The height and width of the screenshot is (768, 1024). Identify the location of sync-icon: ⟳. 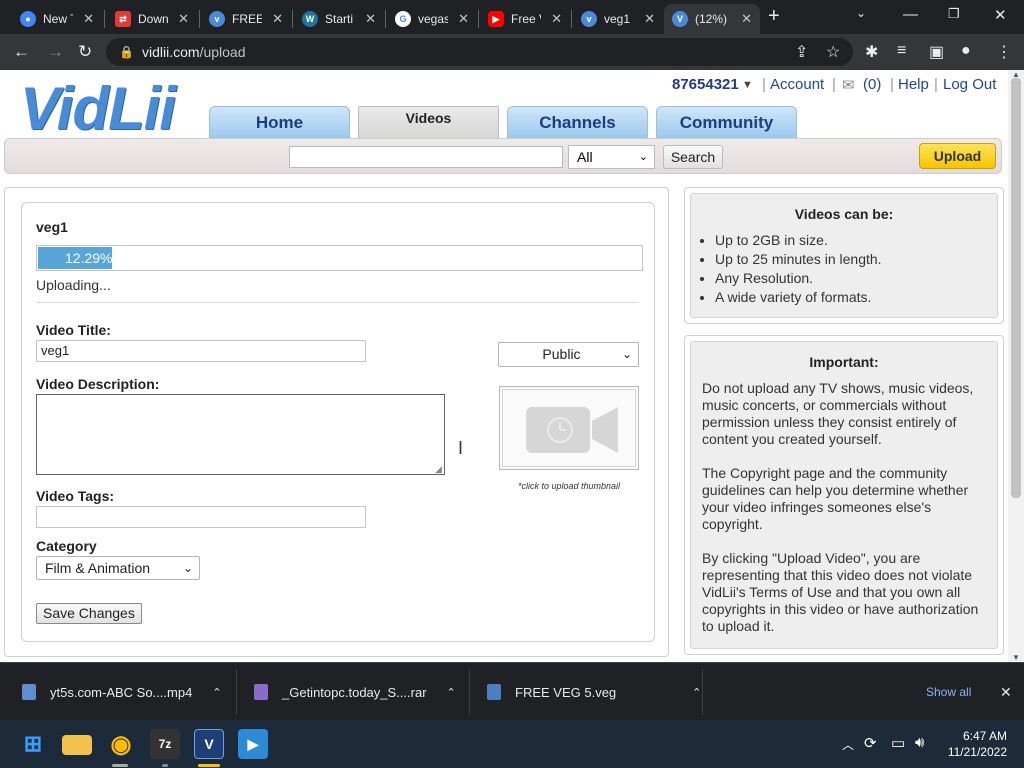
(870, 743).